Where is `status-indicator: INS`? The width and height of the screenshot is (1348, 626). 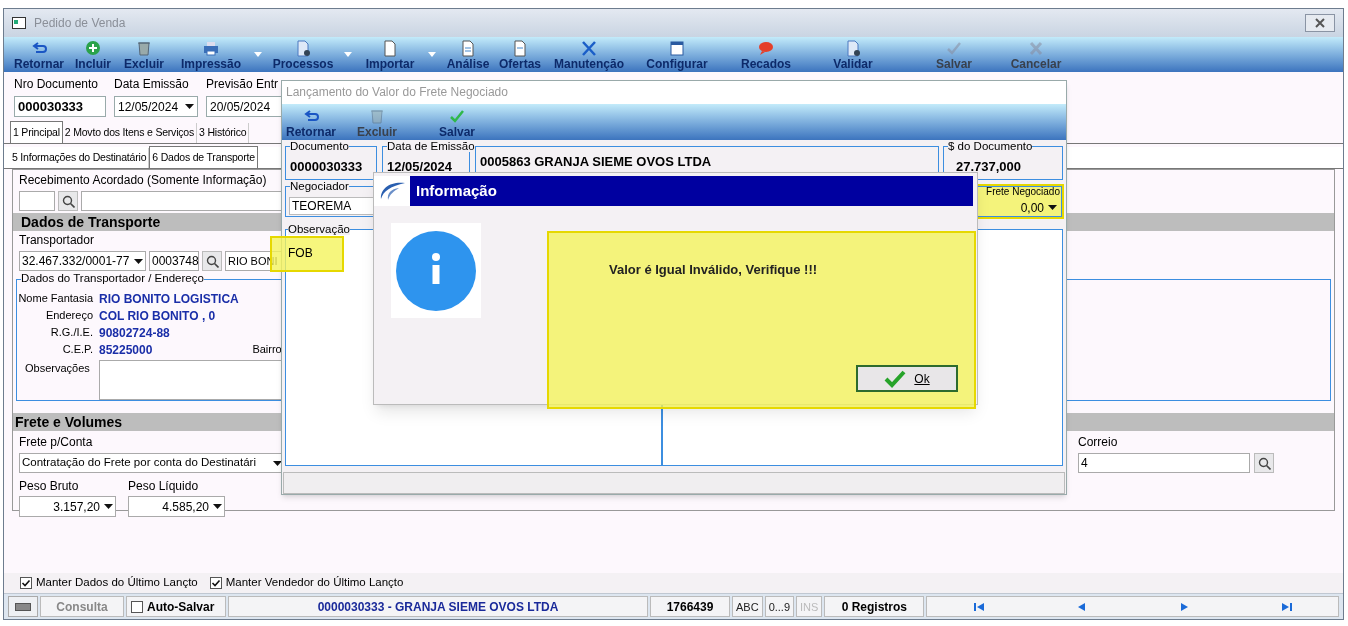
status-indicator: INS is located at coordinates (809, 606).